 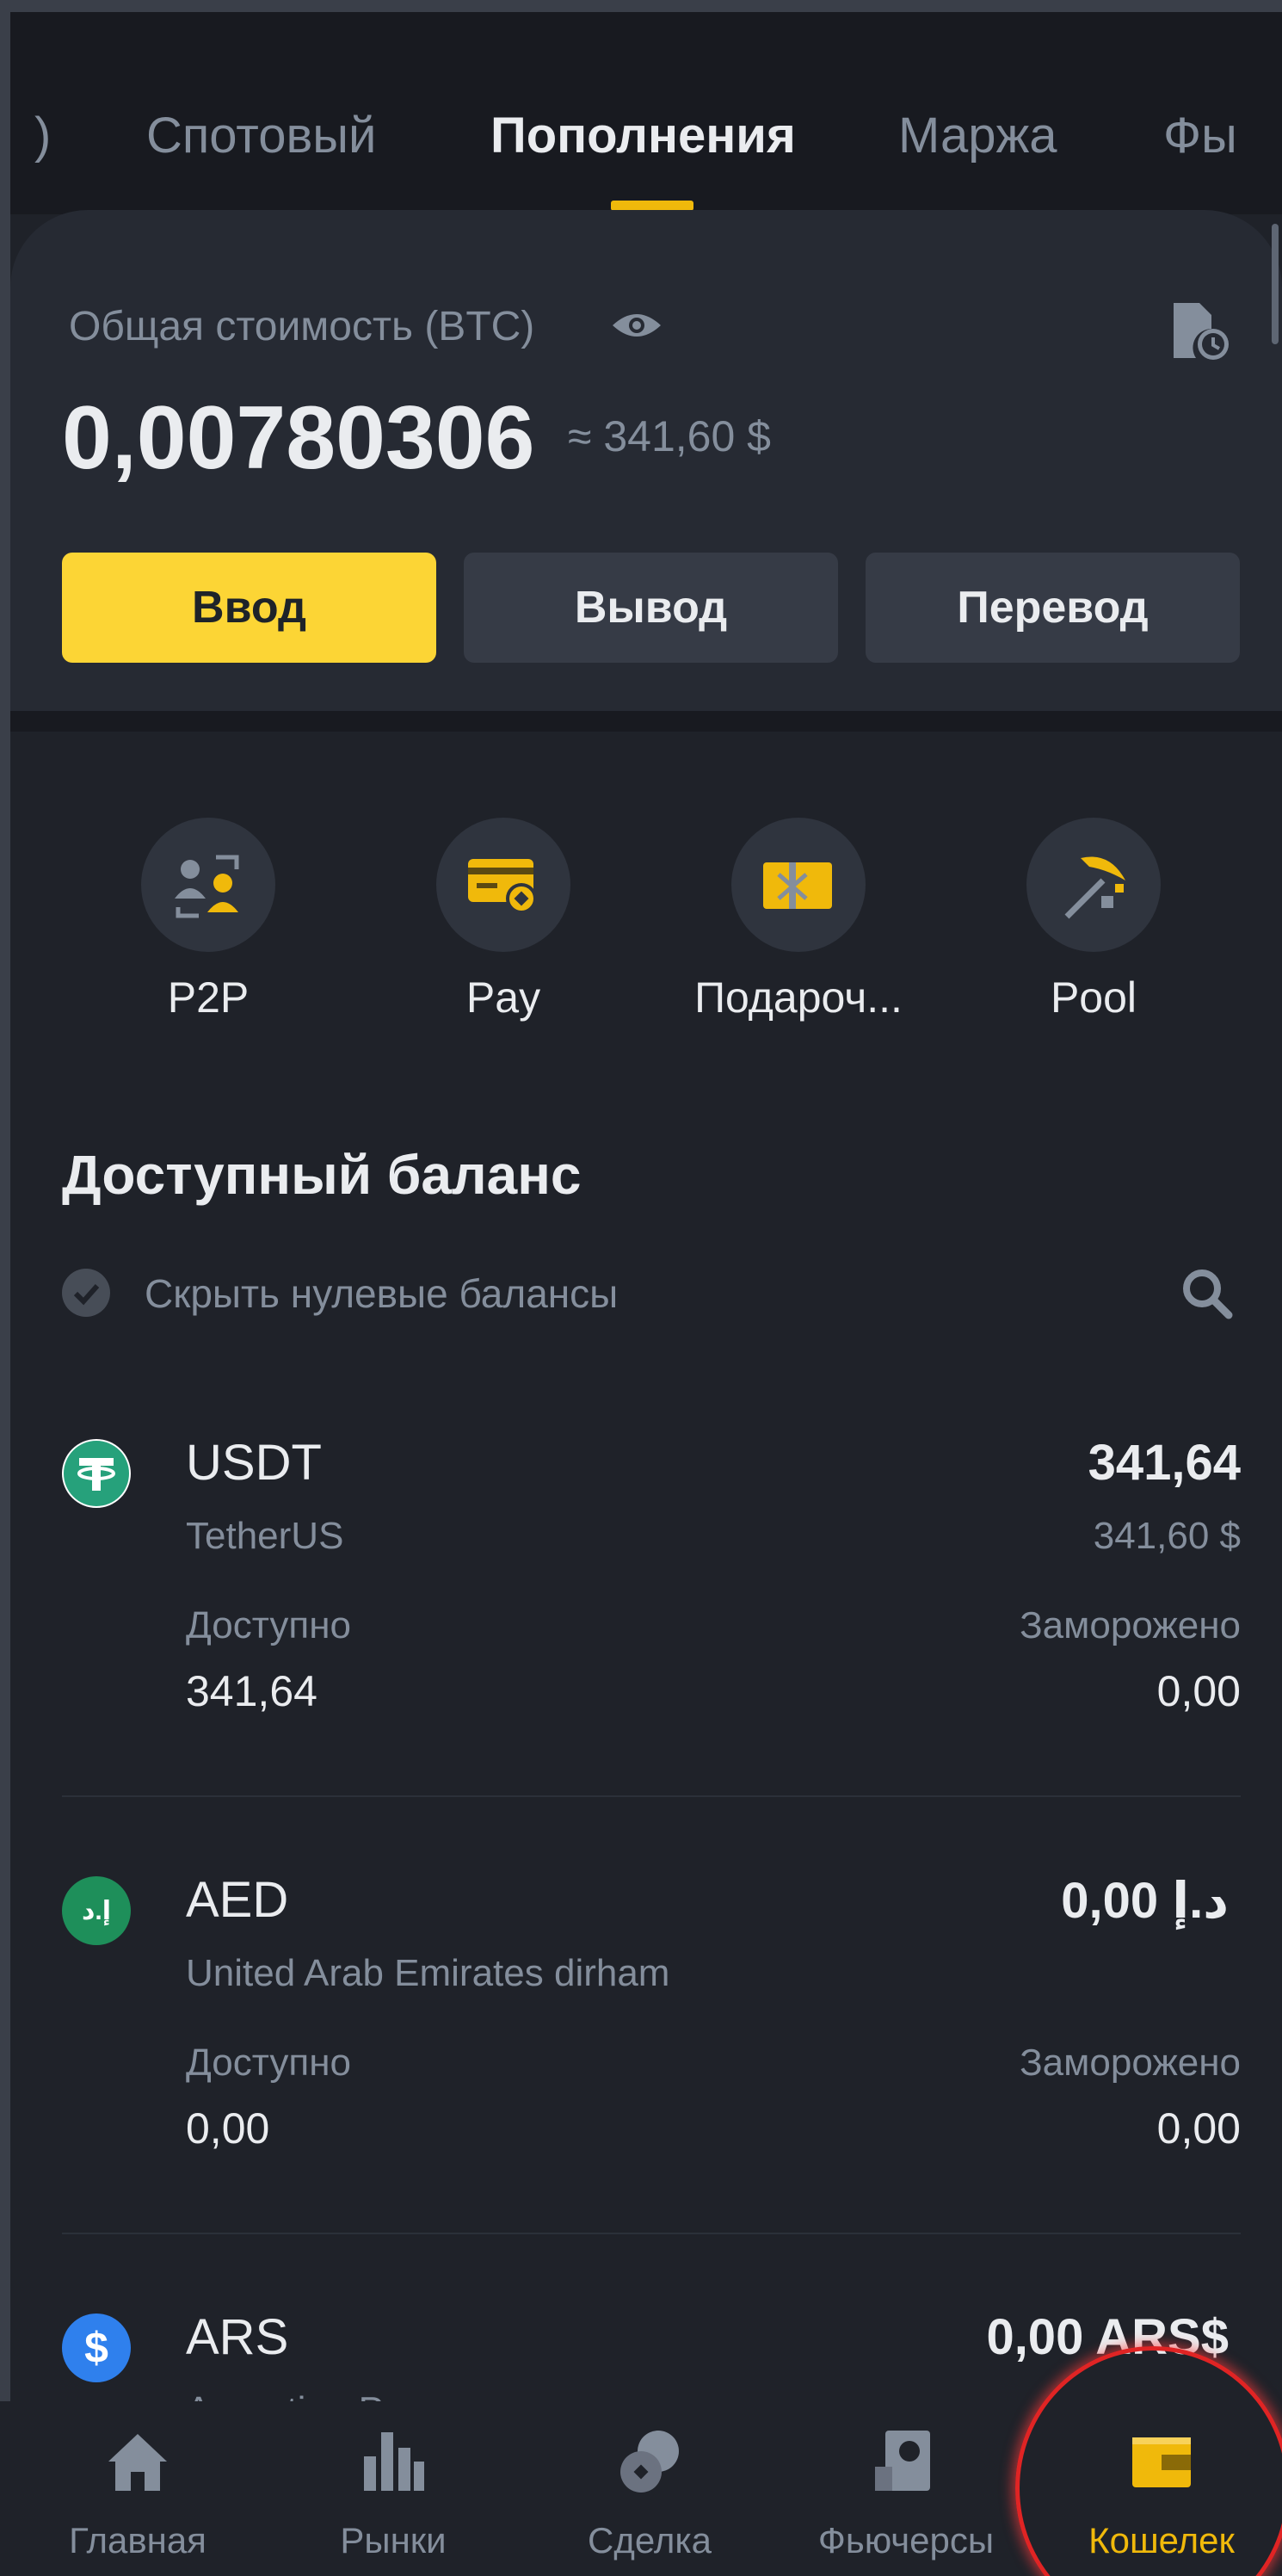 I want to click on asset-amount: 0,00 د.إ, so click(x=1145, y=1901).